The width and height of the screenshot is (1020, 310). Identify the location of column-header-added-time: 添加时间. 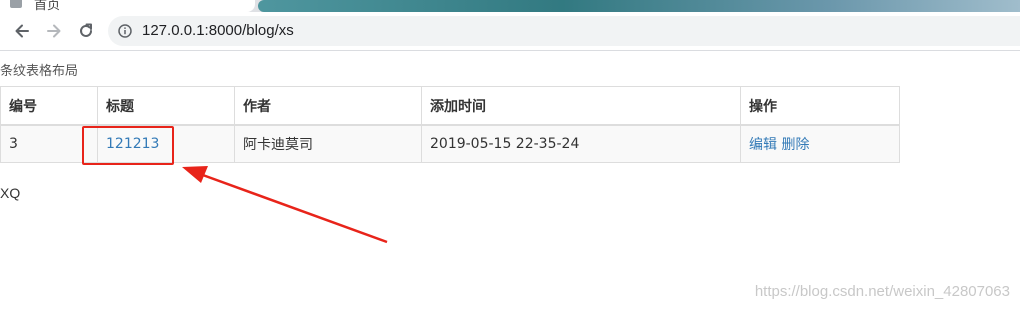
(581, 106).